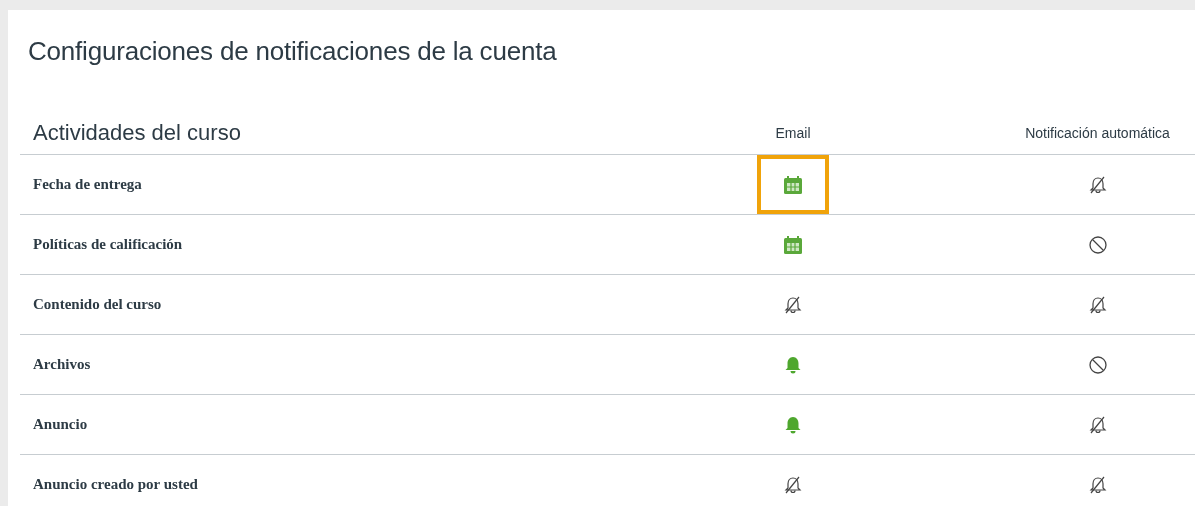  I want to click on activity-name: Contenido del curso, so click(380, 305).